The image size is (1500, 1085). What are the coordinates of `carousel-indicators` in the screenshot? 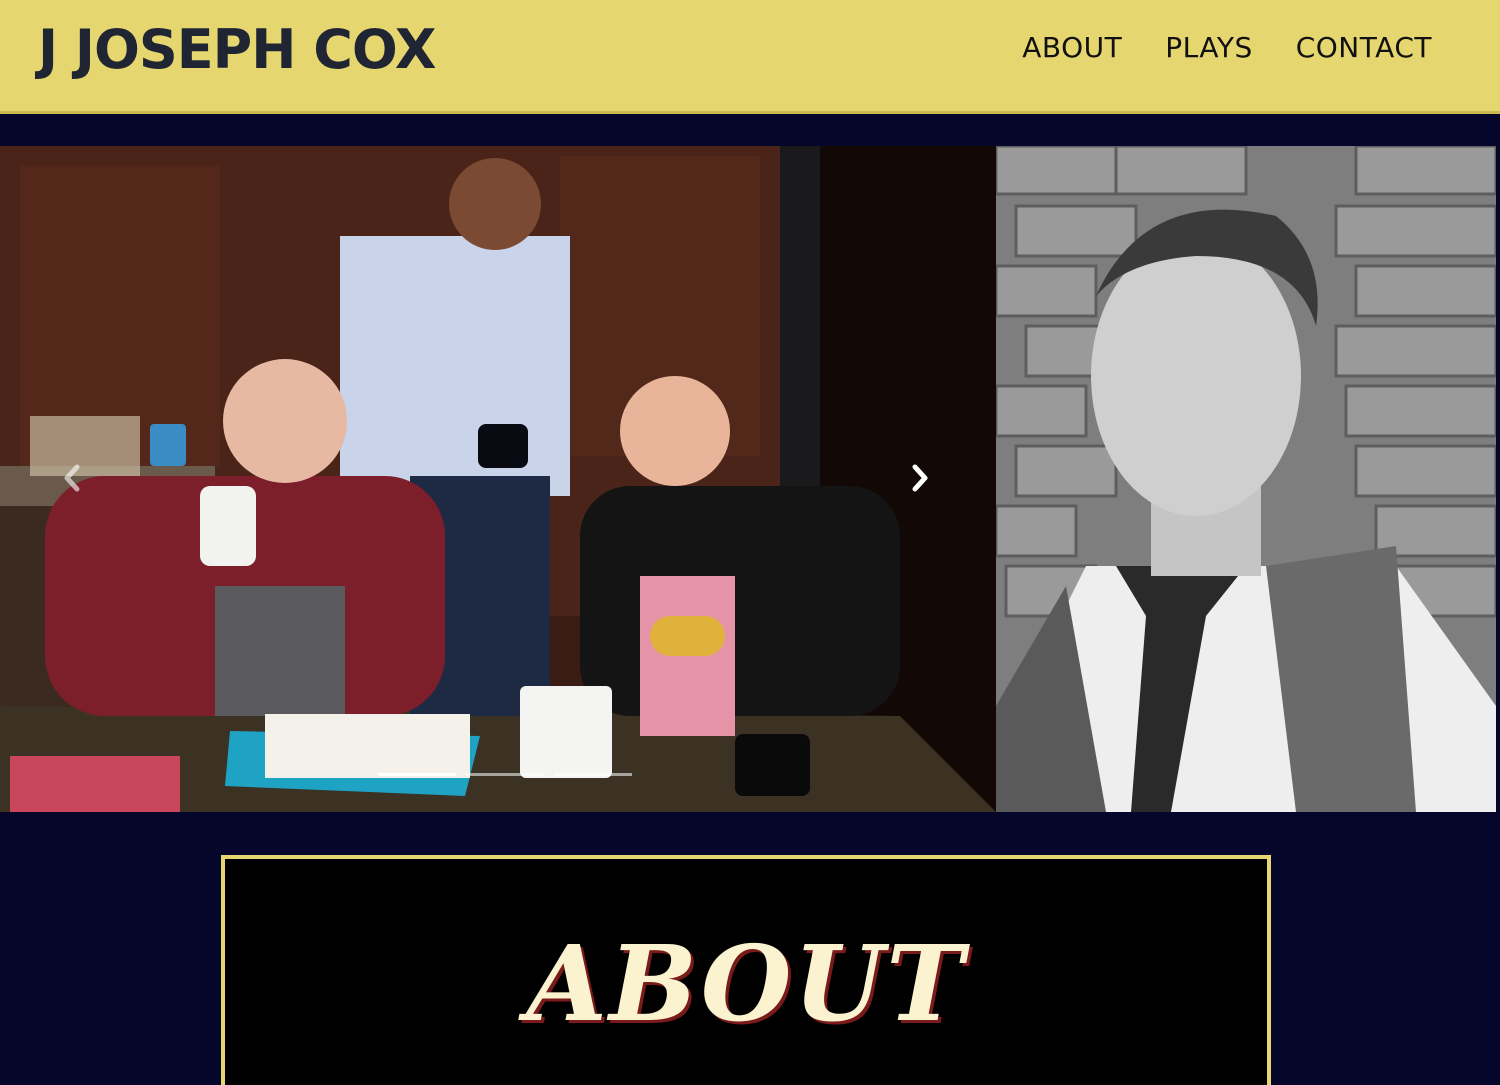 It's located at (505, 774).